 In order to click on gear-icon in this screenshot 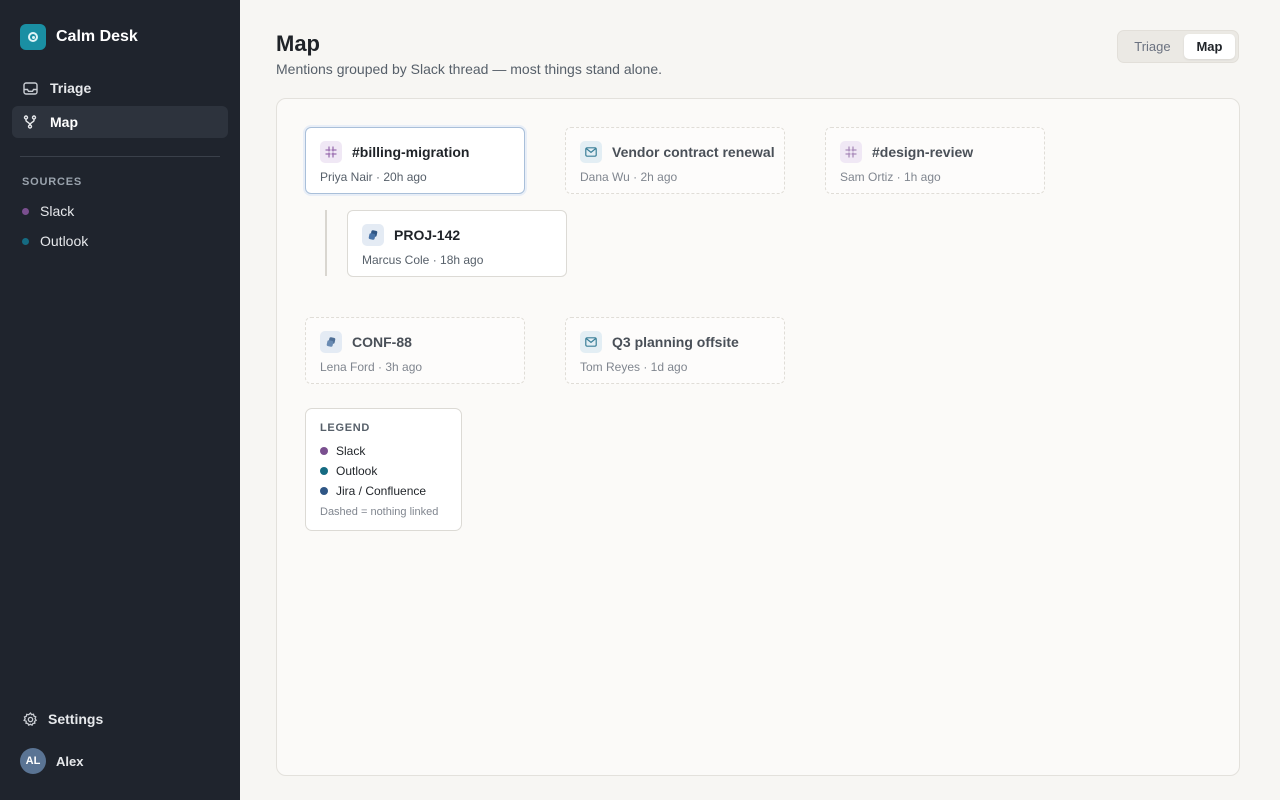, I will do `click(30, 719)`.